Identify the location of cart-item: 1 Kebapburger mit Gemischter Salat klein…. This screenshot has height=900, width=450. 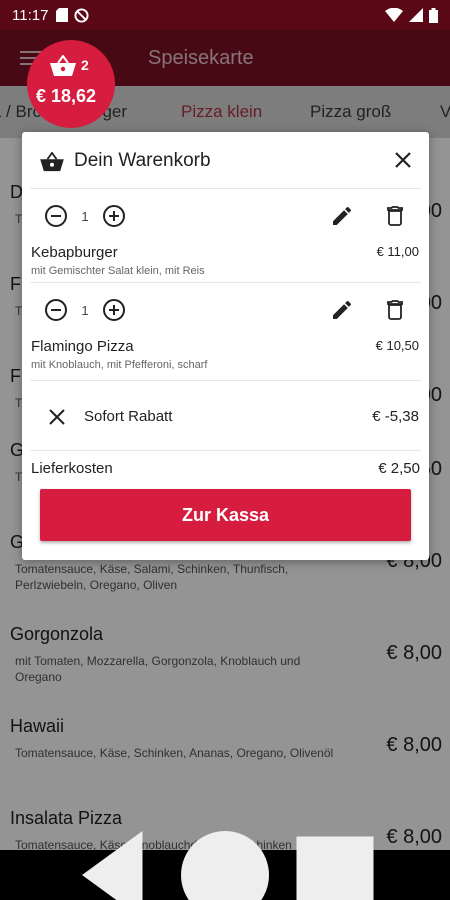
(225, 239).